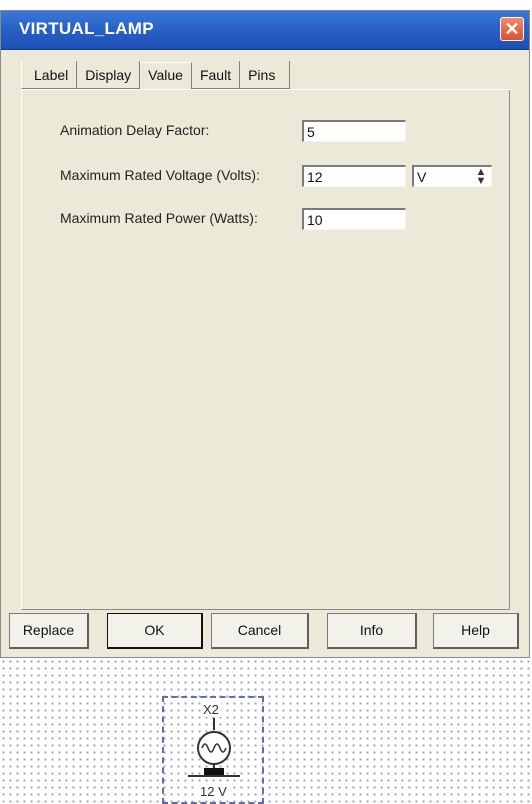 This screenshot has height=804, width=532. Describe the element at coordinates (265, 30) in the screenshot. I see `title-bar: VIRTUAL_LAMP ✕` at that location.